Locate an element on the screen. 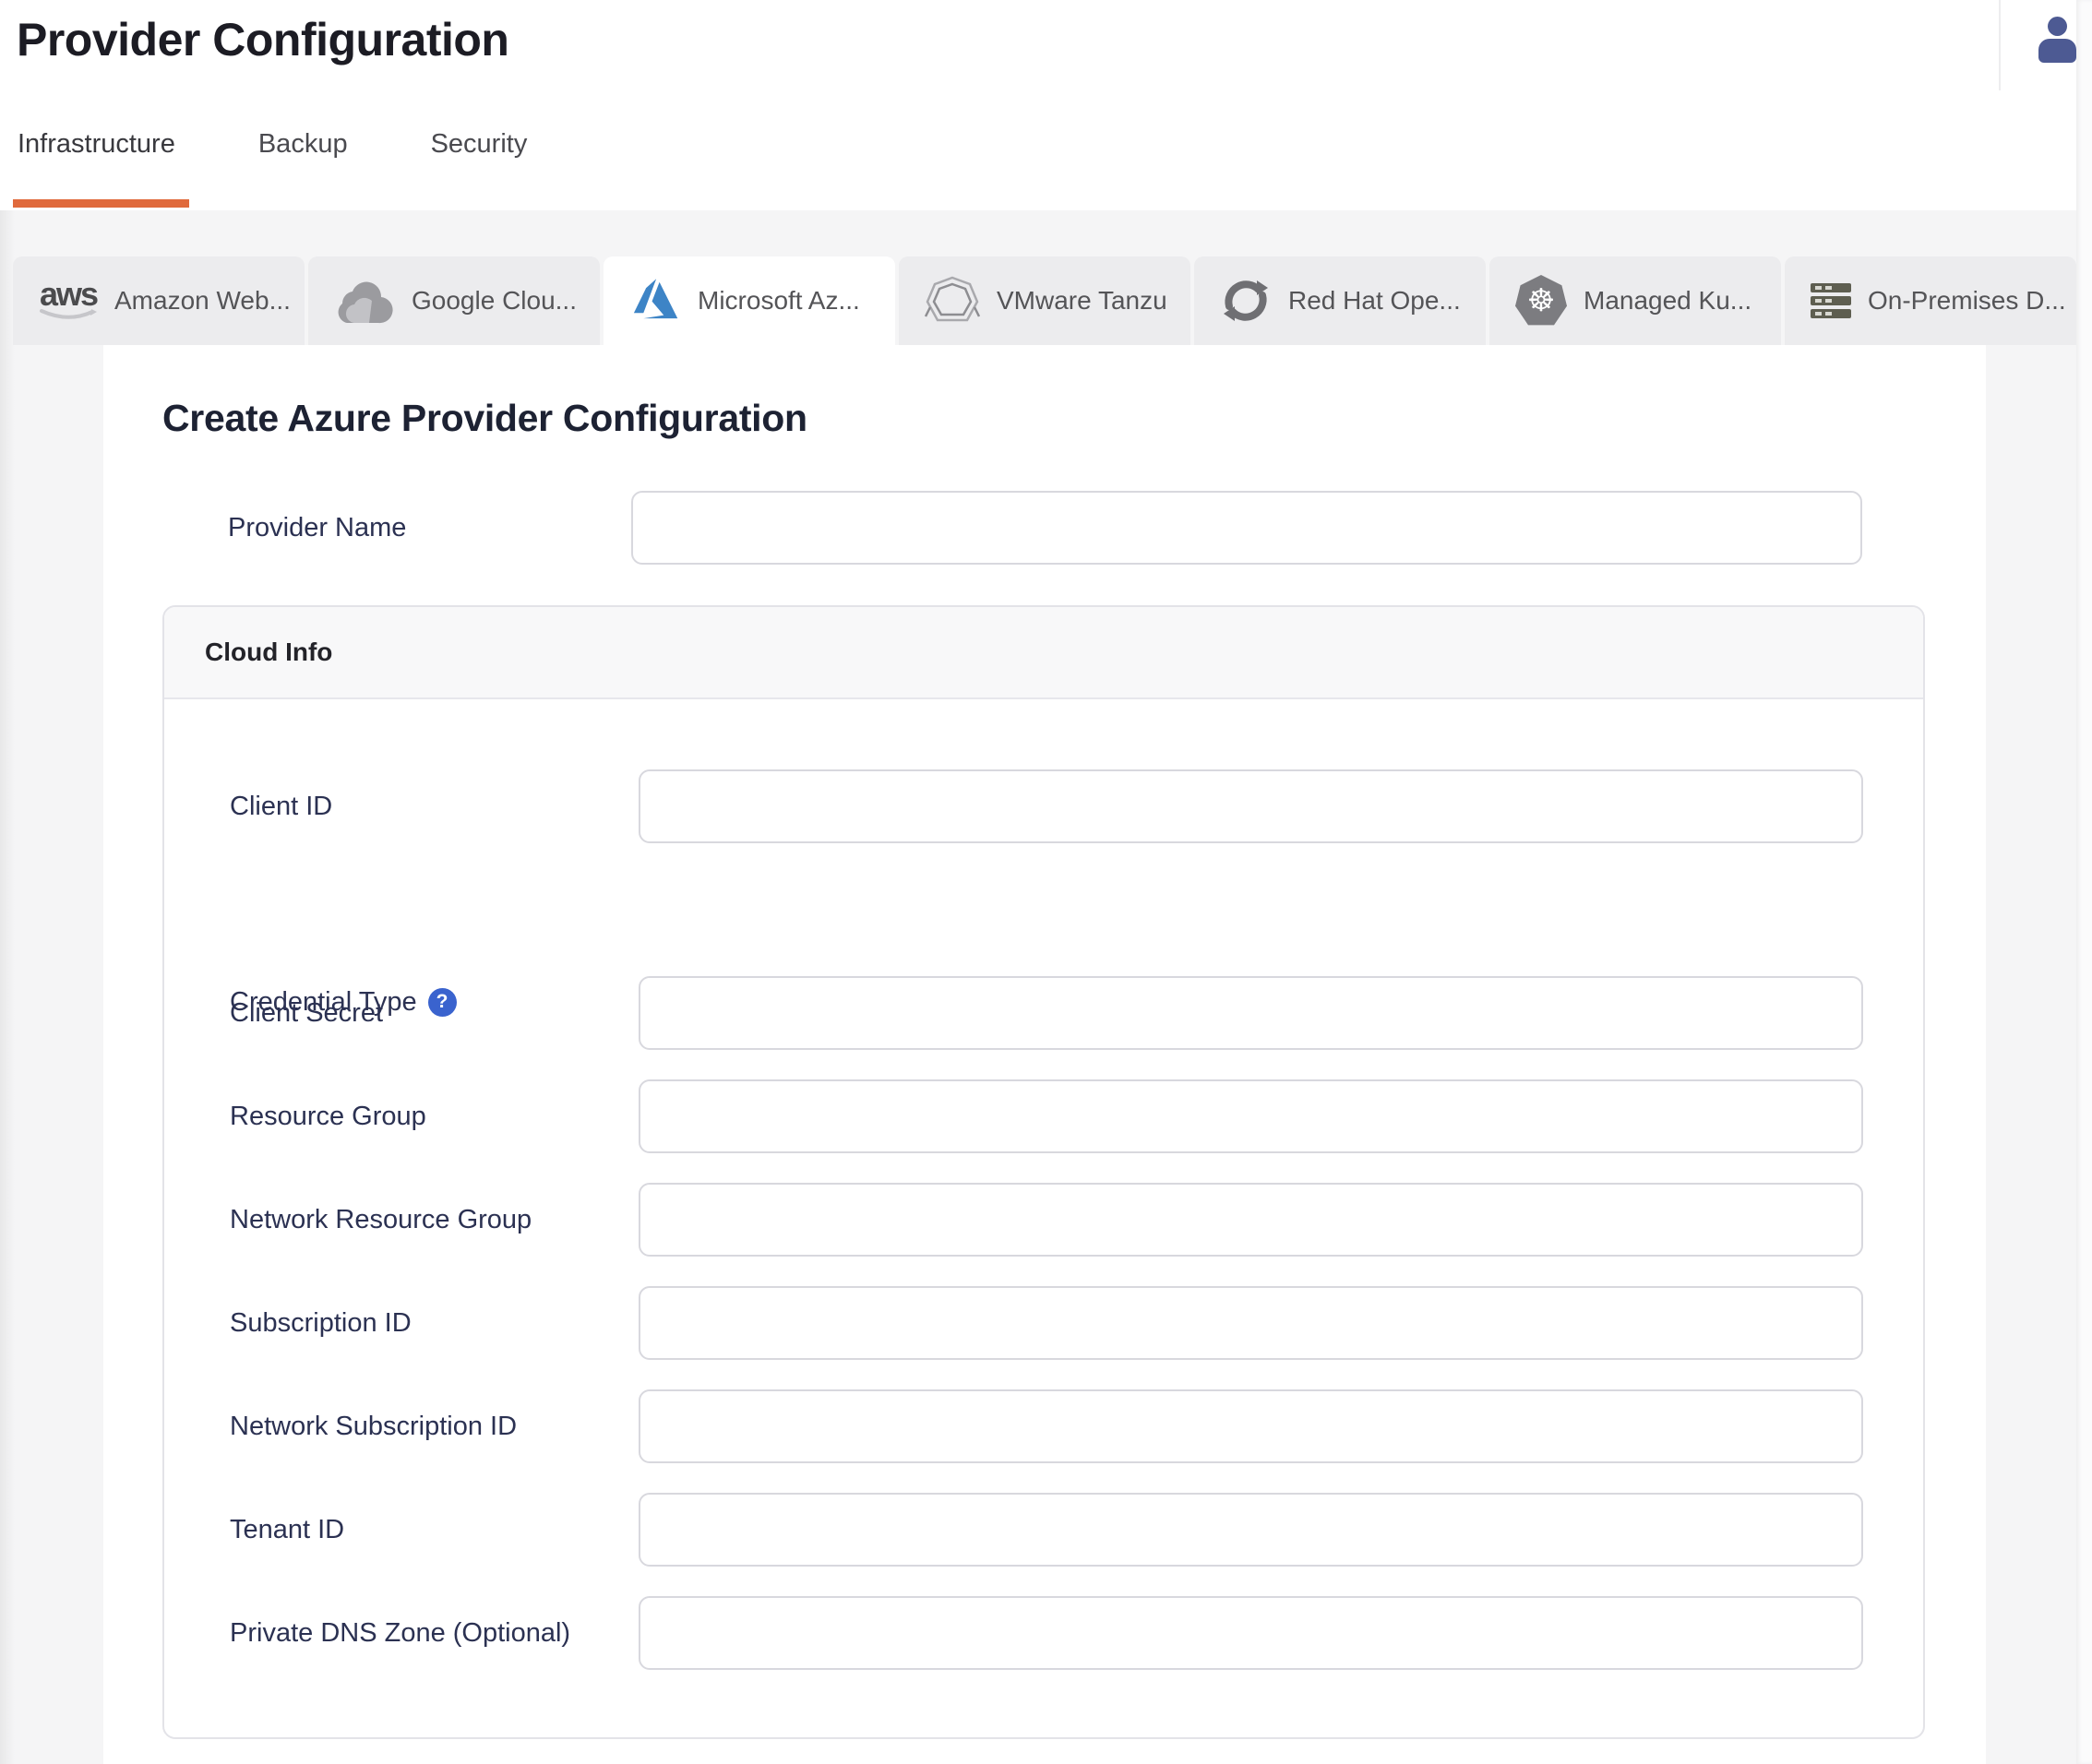 Image resolution: width=2092 pixels, height=1764 pixels. cloud-info-title: Cloud Info is located at coordinates (269, 652).